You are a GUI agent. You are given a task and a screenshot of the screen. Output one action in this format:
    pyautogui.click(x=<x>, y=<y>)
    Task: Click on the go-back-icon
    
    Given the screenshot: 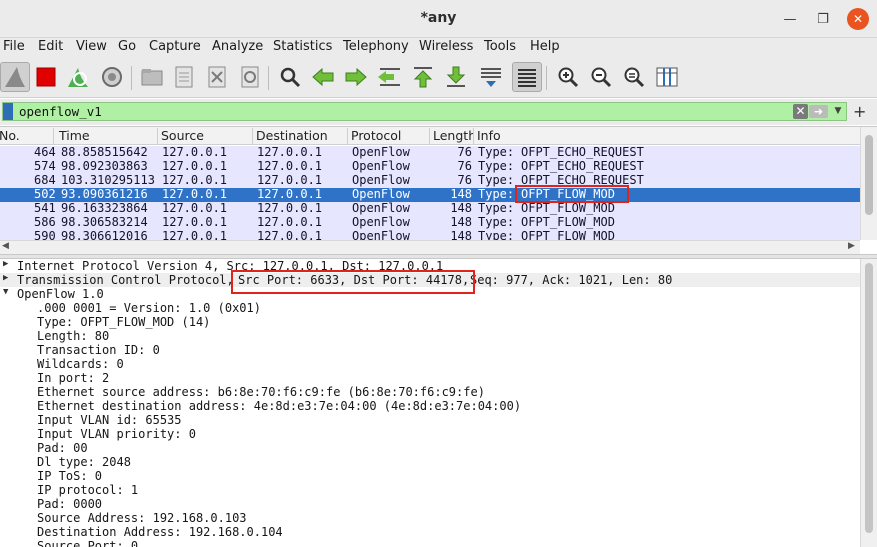 What is the action you would take?
    pyautogui.click(x=323, y=77)
    